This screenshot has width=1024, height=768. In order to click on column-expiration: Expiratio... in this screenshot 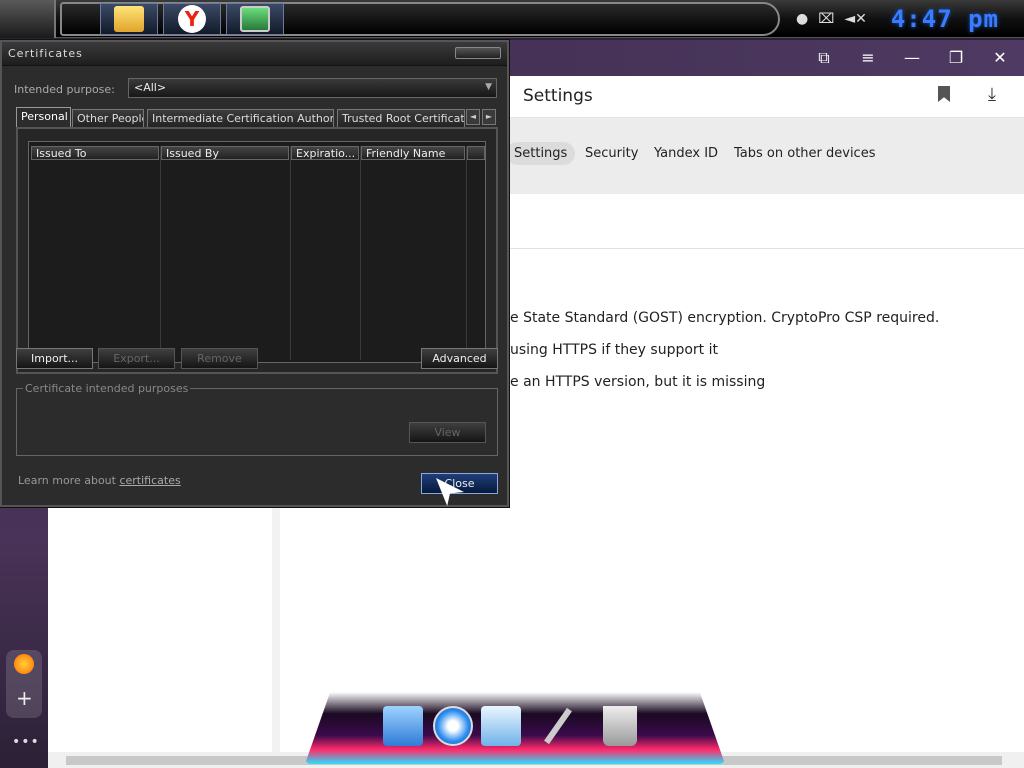, I will do `click(325, 153)`.